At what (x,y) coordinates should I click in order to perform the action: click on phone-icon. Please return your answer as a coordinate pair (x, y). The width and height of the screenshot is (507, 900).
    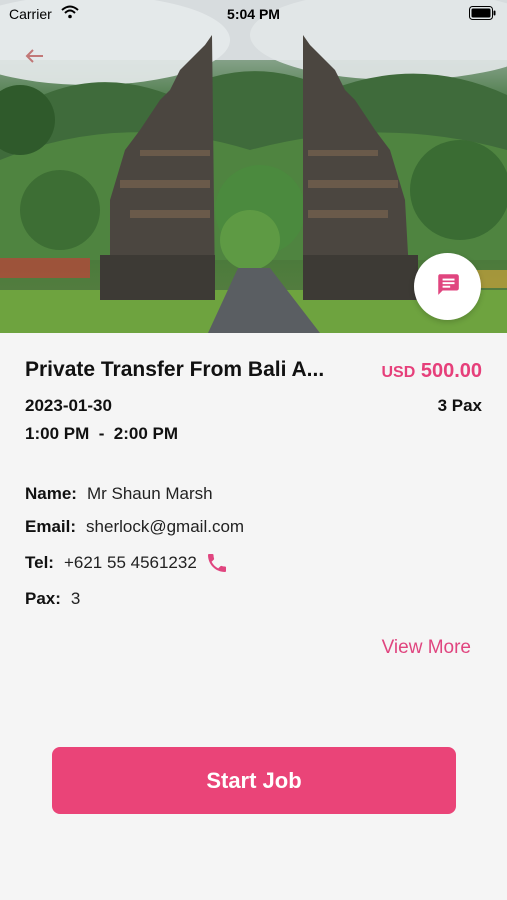
    Looking at the image, I should click on (217, 563).